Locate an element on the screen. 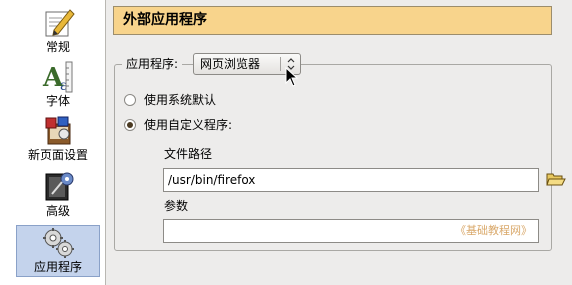 The width and height of the screenshot is (572, 285). sidebar-item-advanced: 高级 is located at coordinates (58, 196).